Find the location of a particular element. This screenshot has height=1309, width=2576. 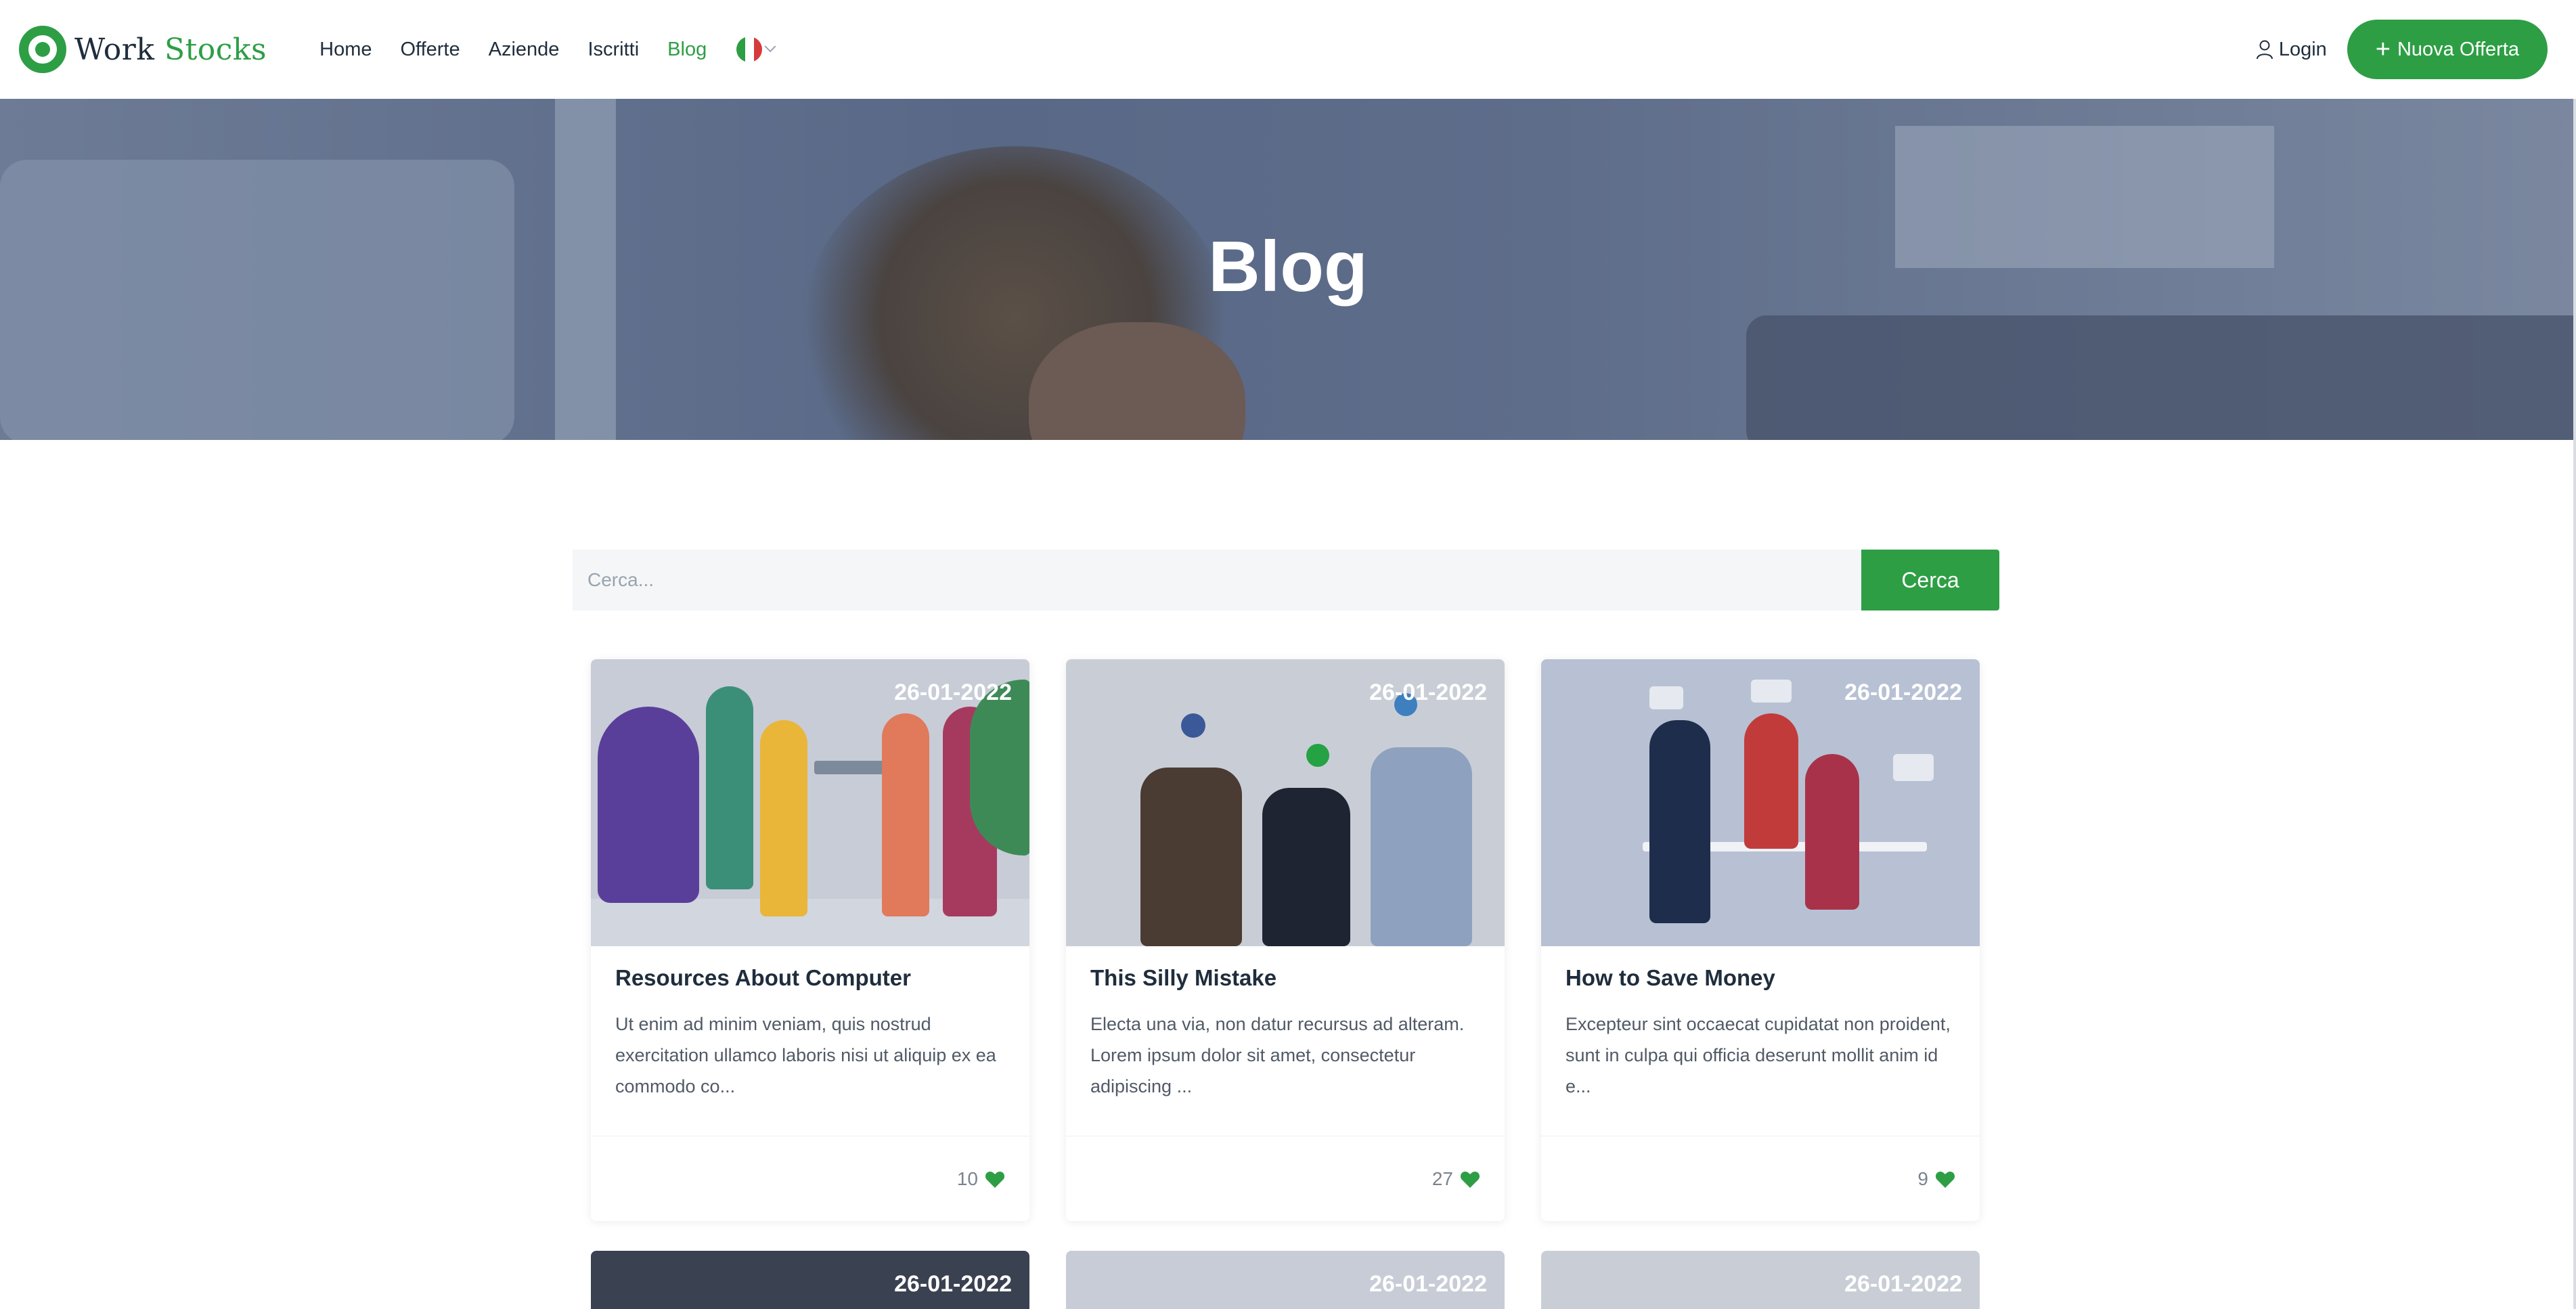

like-count: 9 is located at coordinates (1922, 1179).